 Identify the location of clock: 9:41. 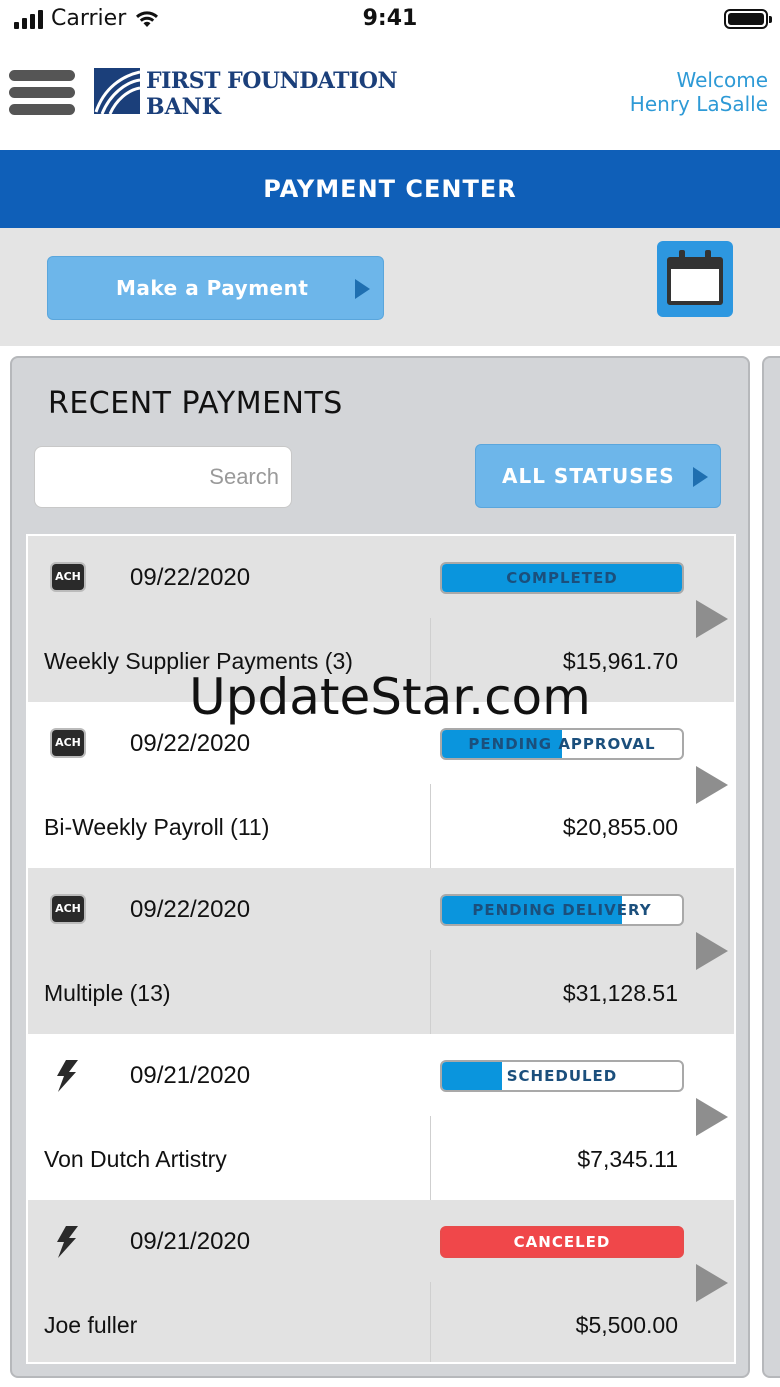
(390, 18).